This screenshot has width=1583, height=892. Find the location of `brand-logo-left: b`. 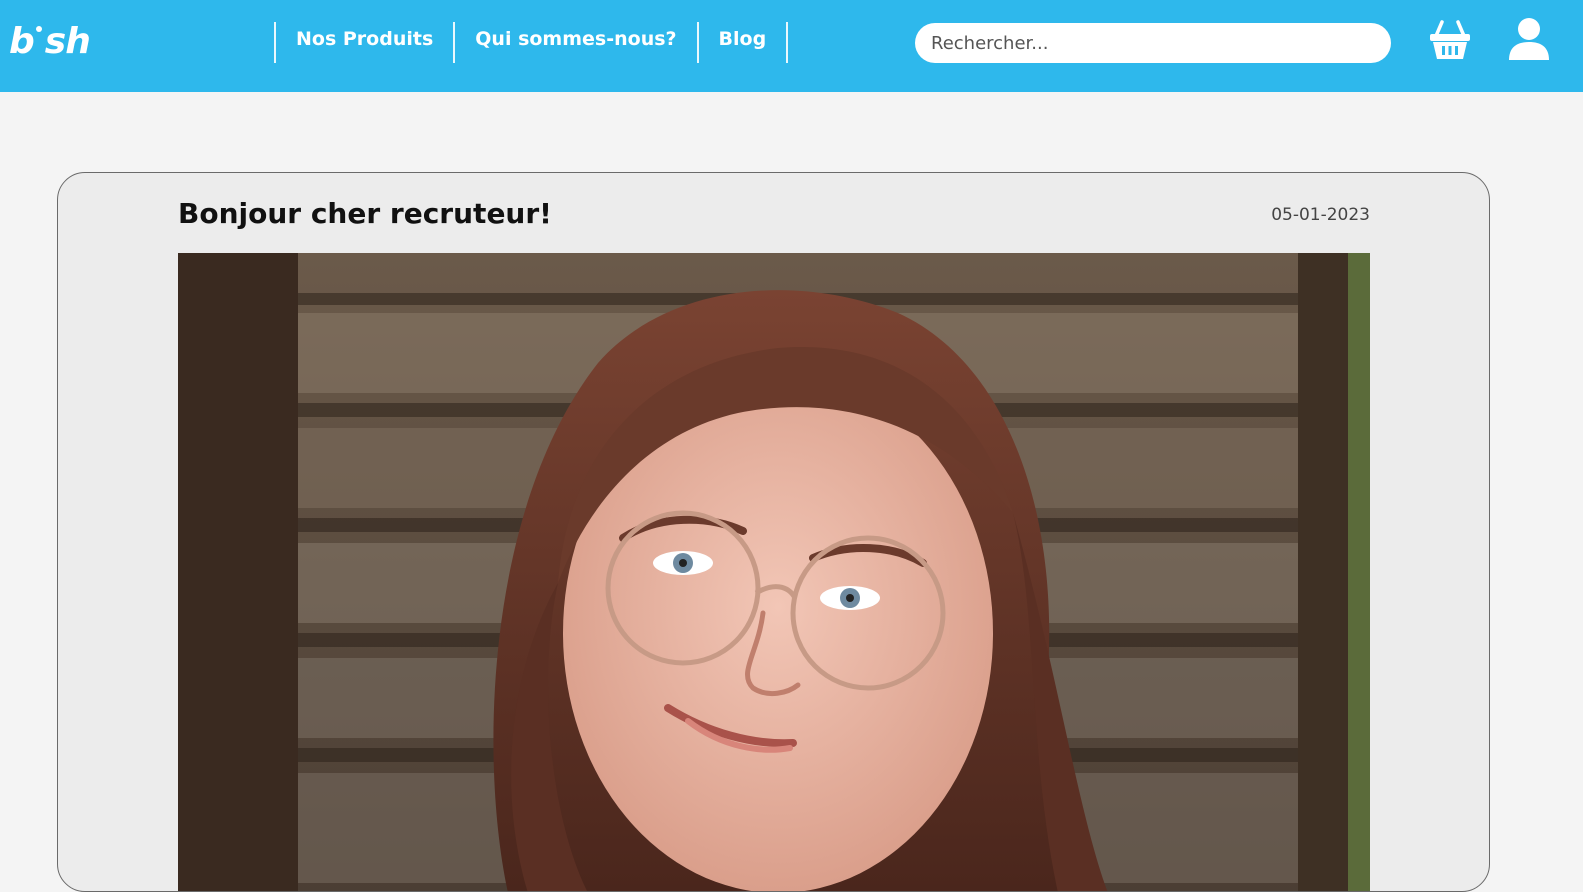

brand-logo-left: b is located at coordinates (22, 41).